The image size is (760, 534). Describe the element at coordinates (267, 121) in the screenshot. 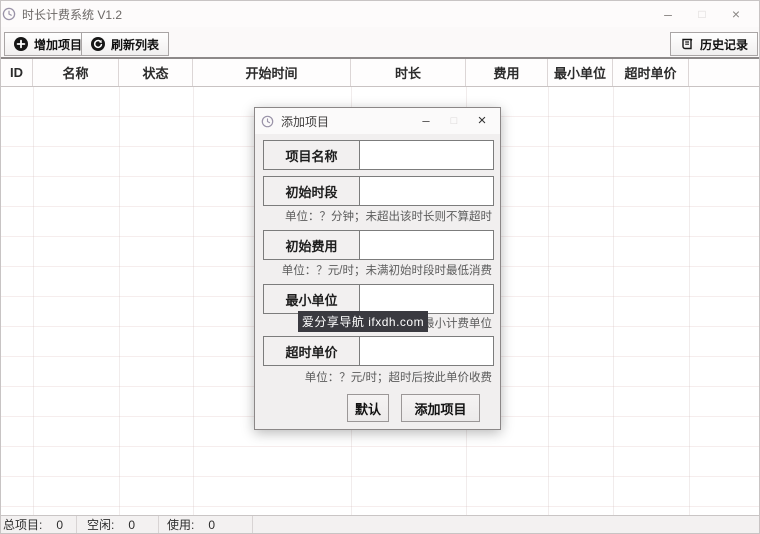

I see `dialog-app-icon` at that location.